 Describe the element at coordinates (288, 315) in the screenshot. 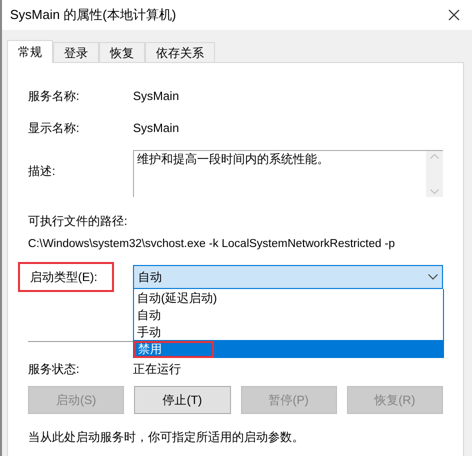

I see `dropdown-option: 自动` at that location.